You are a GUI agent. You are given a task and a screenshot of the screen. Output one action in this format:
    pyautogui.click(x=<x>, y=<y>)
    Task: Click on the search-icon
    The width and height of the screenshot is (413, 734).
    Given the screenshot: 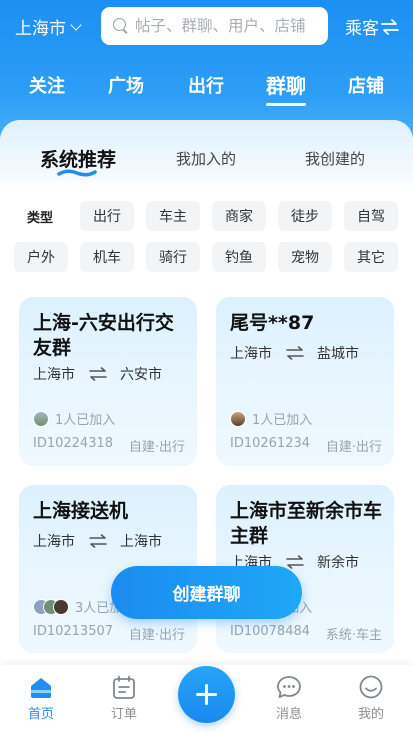 What is the action you would take?
    pyautogui.click(x=121, y=26)
    